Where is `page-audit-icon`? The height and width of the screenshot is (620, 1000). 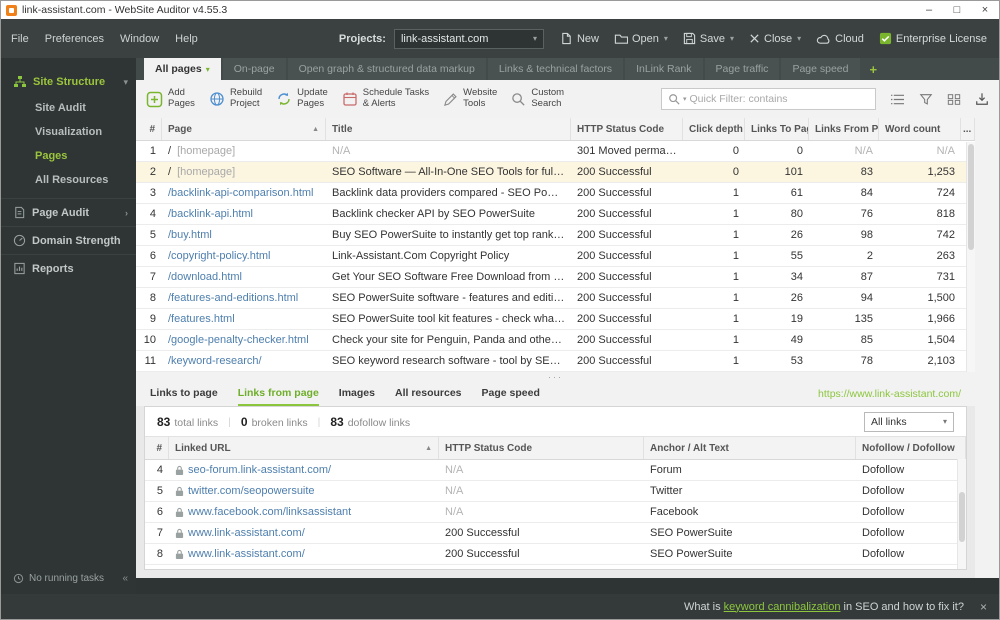
page-audit-icon is located at coordinates (20, 212).